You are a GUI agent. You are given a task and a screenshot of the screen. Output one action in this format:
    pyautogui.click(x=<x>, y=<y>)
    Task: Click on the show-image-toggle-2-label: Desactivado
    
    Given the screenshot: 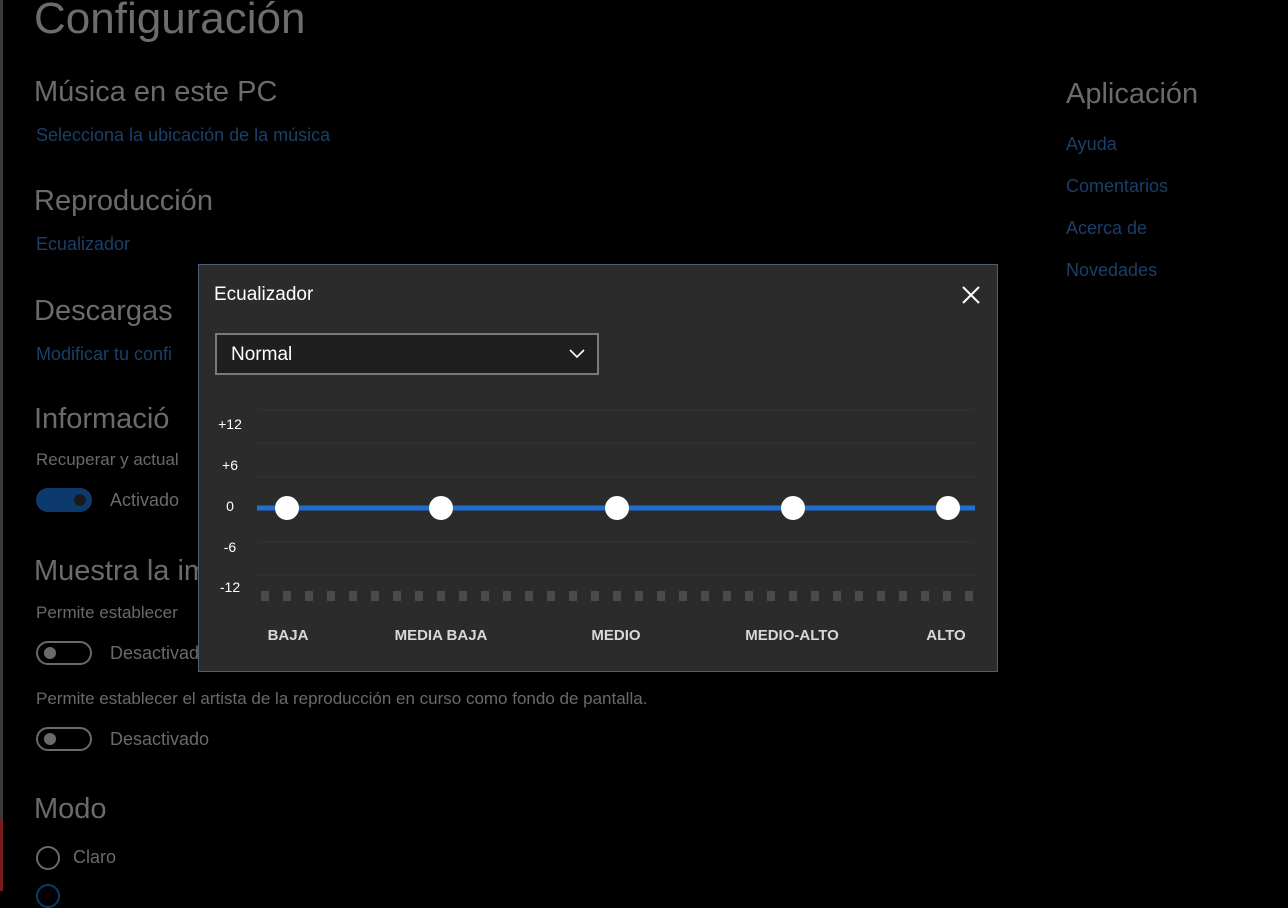 What is the action you would take?
    pyautogui.click(x=160, y=739)
    